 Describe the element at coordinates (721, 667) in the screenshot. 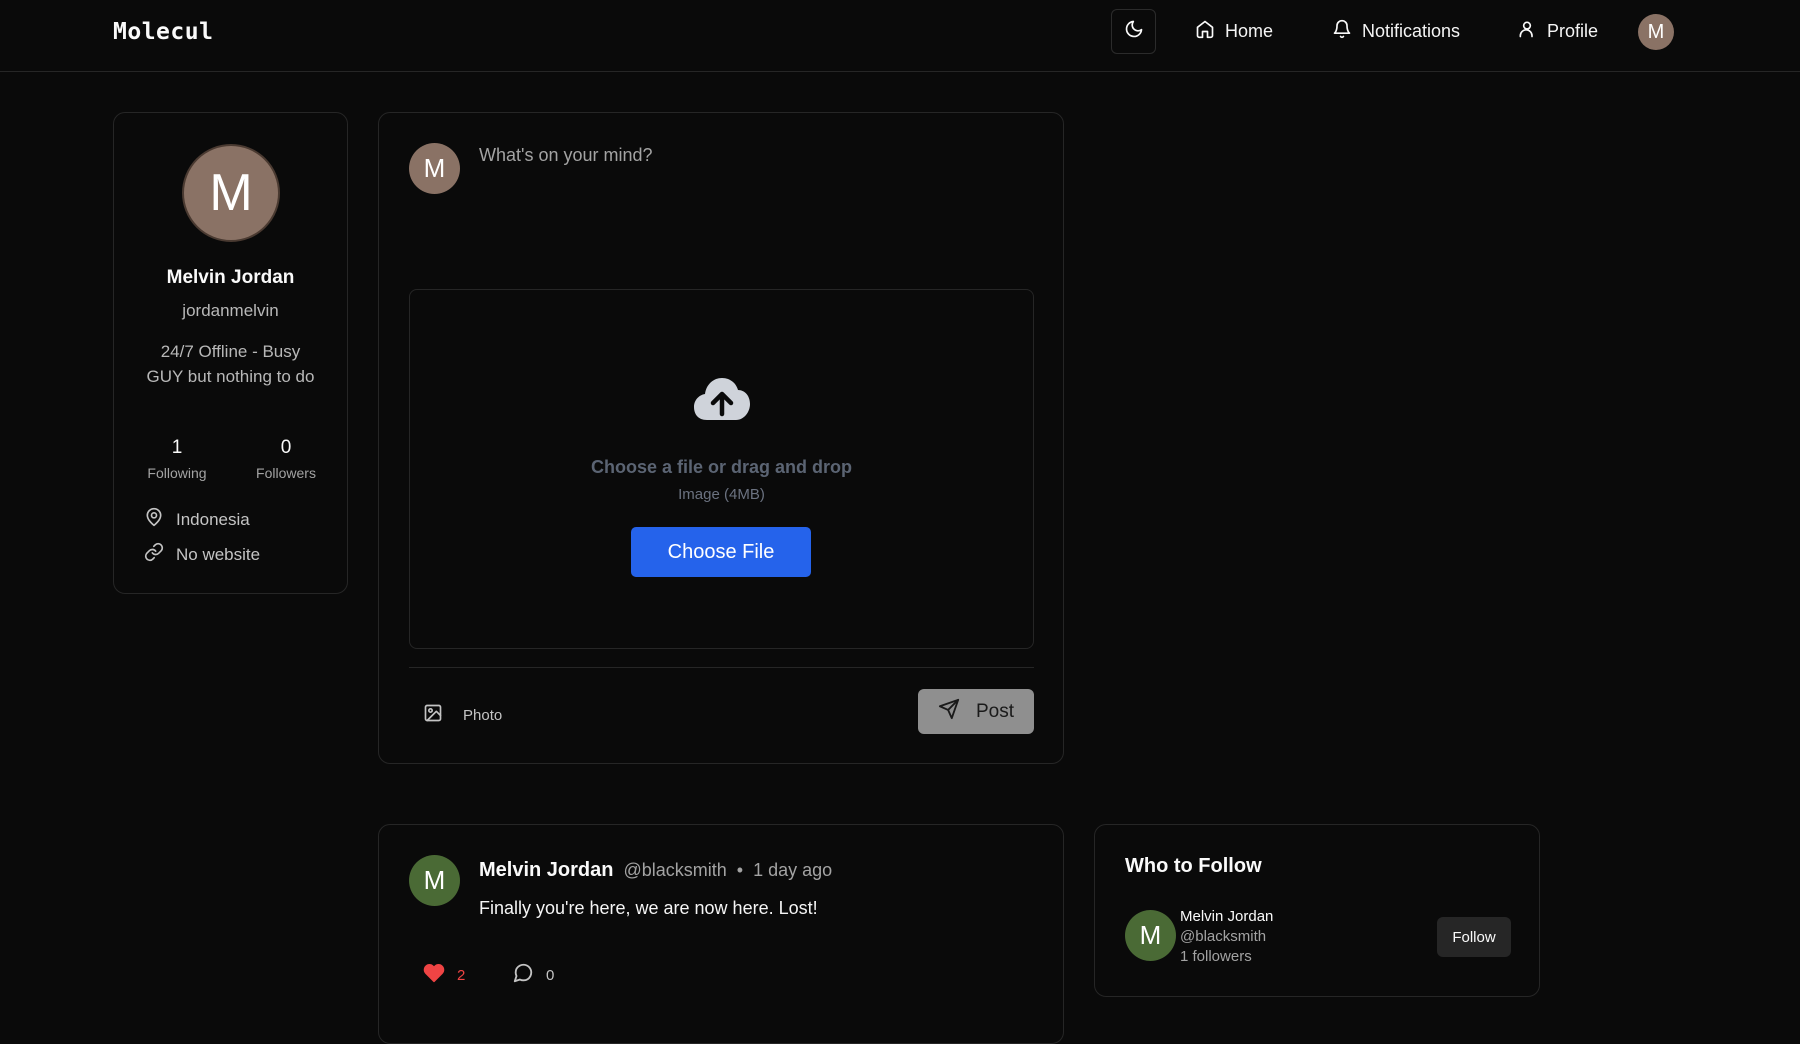

I see `composer-divider` at that location.